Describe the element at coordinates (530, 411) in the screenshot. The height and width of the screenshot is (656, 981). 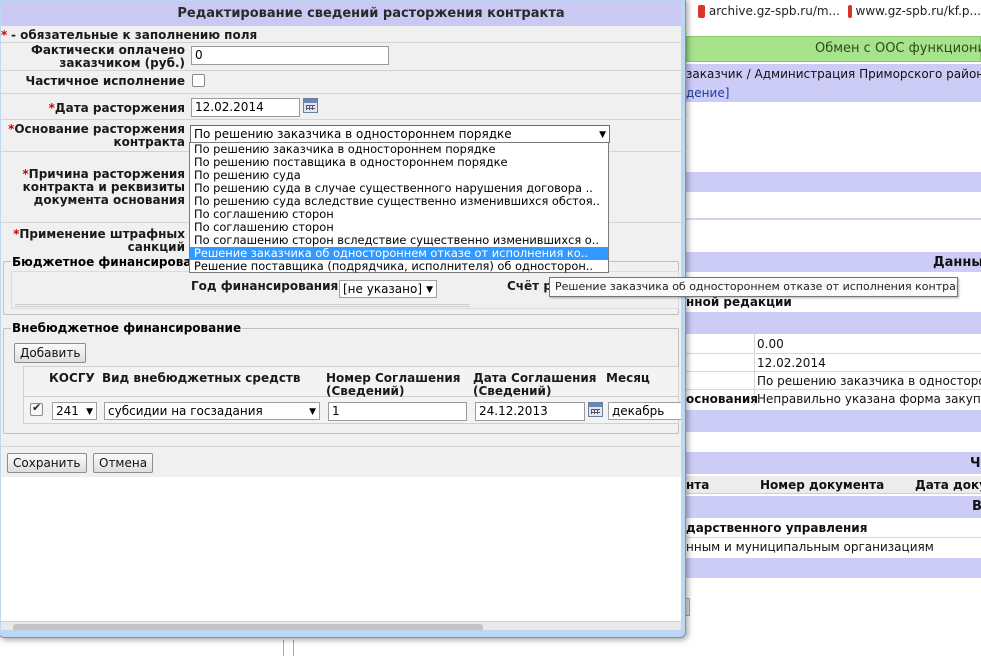
I see `agreement-date-input: 24.12.2013` at that location.